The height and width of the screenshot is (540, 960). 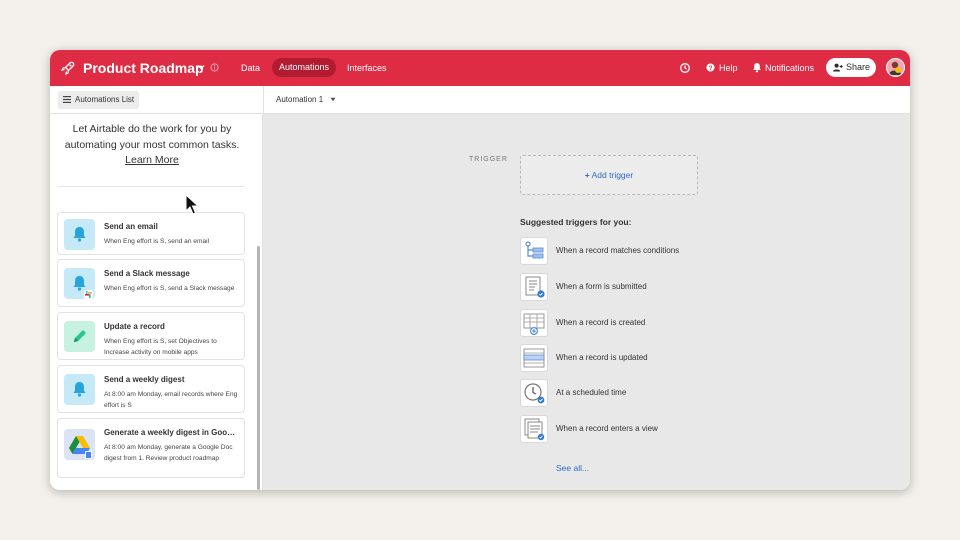 What do you see at coordinates (333, 99) in the screenshot?
I see `caret-down-icon` at bounding box center [333, 99].